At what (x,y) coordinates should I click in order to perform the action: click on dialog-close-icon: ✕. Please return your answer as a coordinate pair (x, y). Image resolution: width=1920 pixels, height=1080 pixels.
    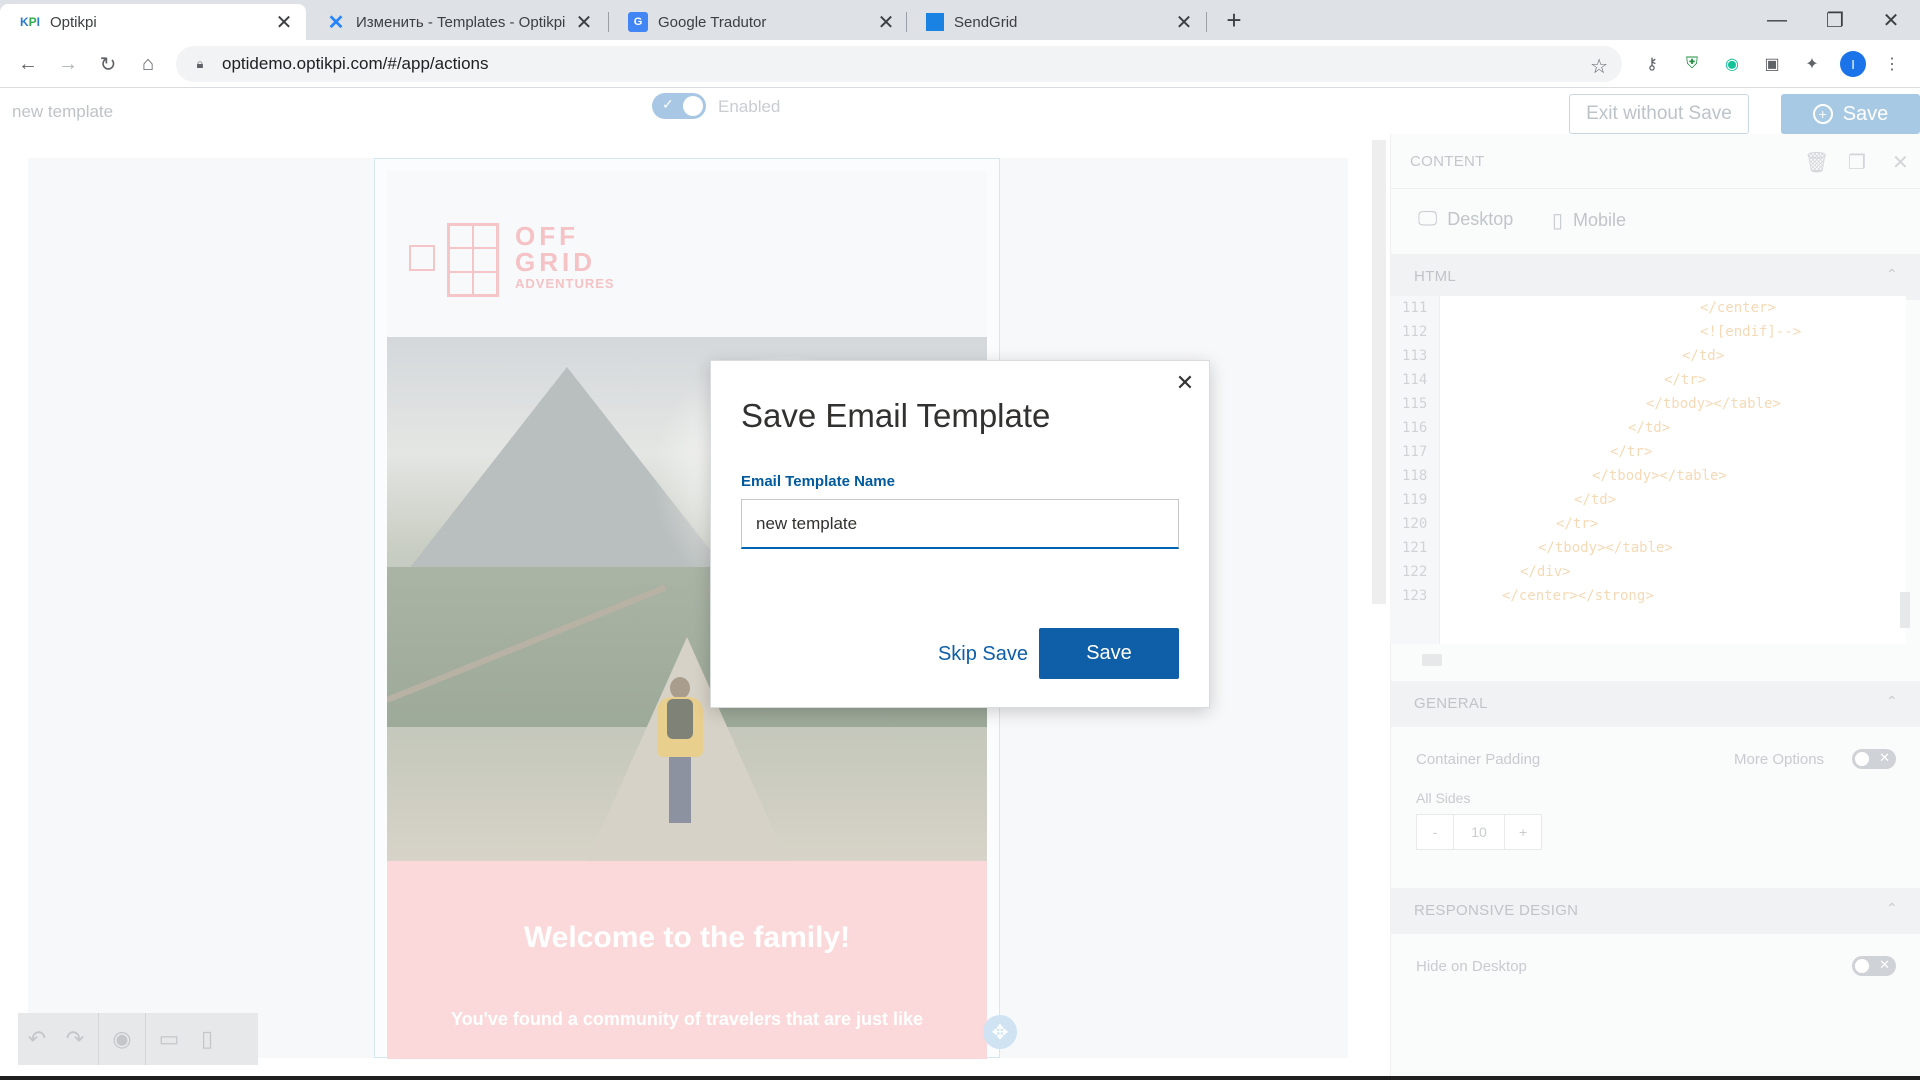
    Looking at the image, I should click on (1185, 383).